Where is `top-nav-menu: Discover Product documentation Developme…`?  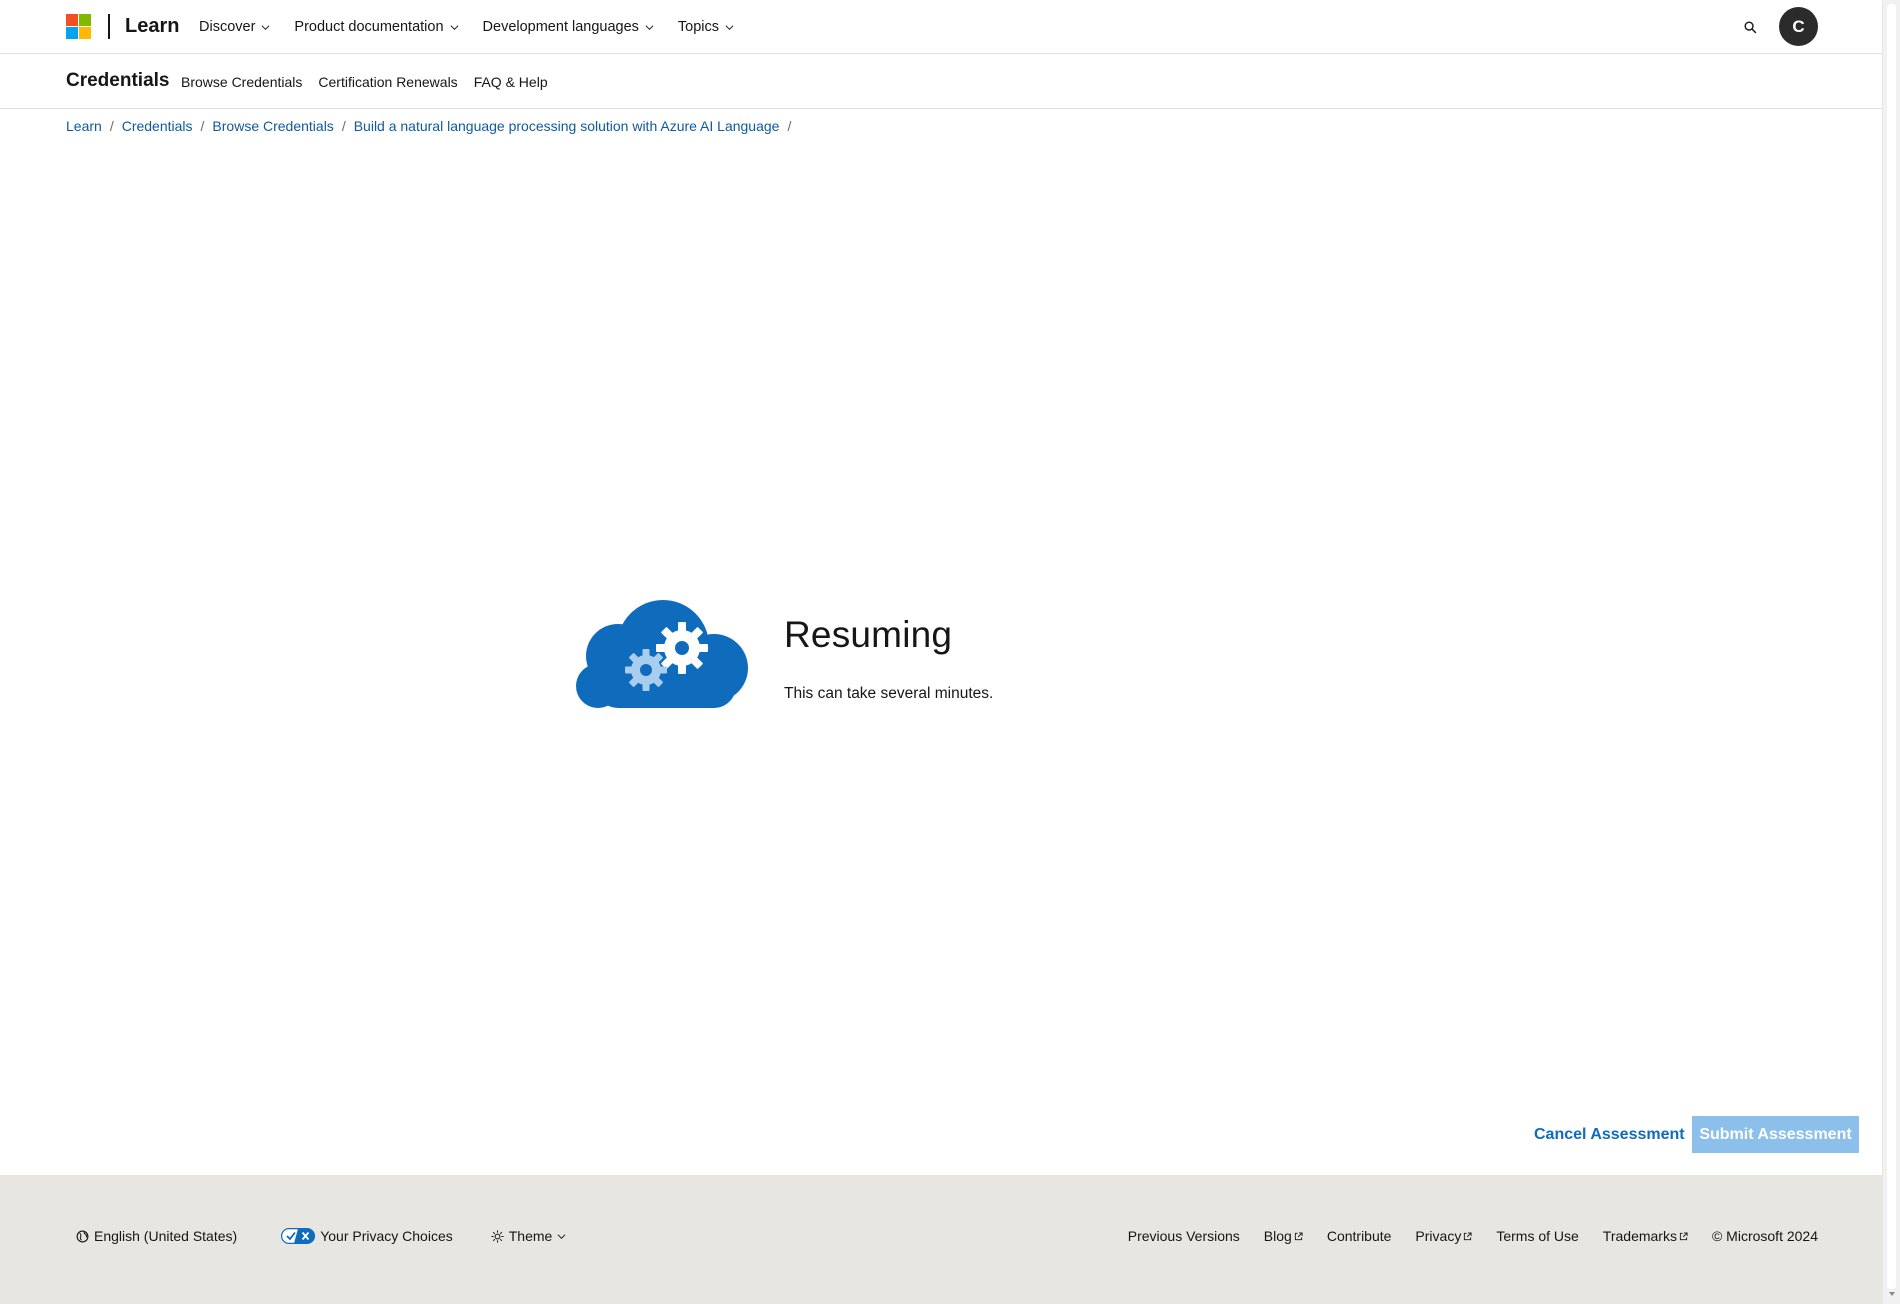
top-nav-menu: Discover Product documentation Developme… is located at coordinates (466, 27).